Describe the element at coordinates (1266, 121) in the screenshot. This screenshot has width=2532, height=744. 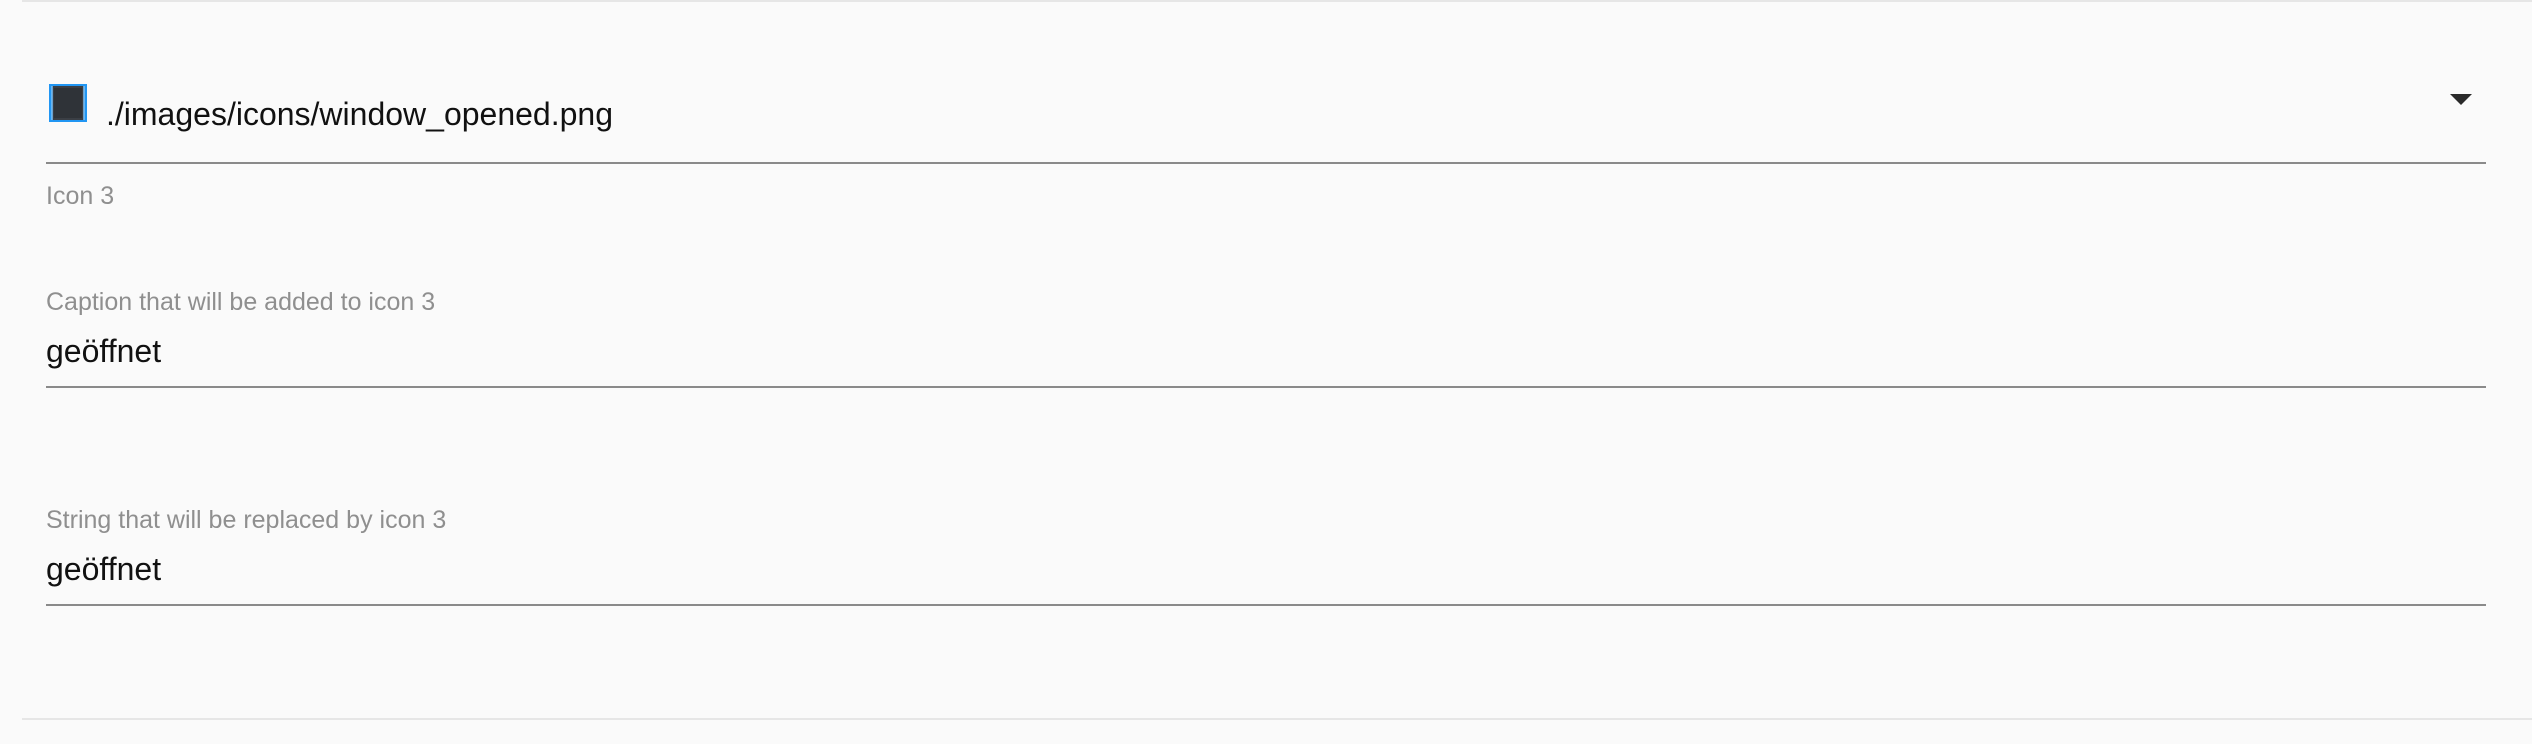
I see `icon-select: ./images/icons/window_opened.png` at that location.